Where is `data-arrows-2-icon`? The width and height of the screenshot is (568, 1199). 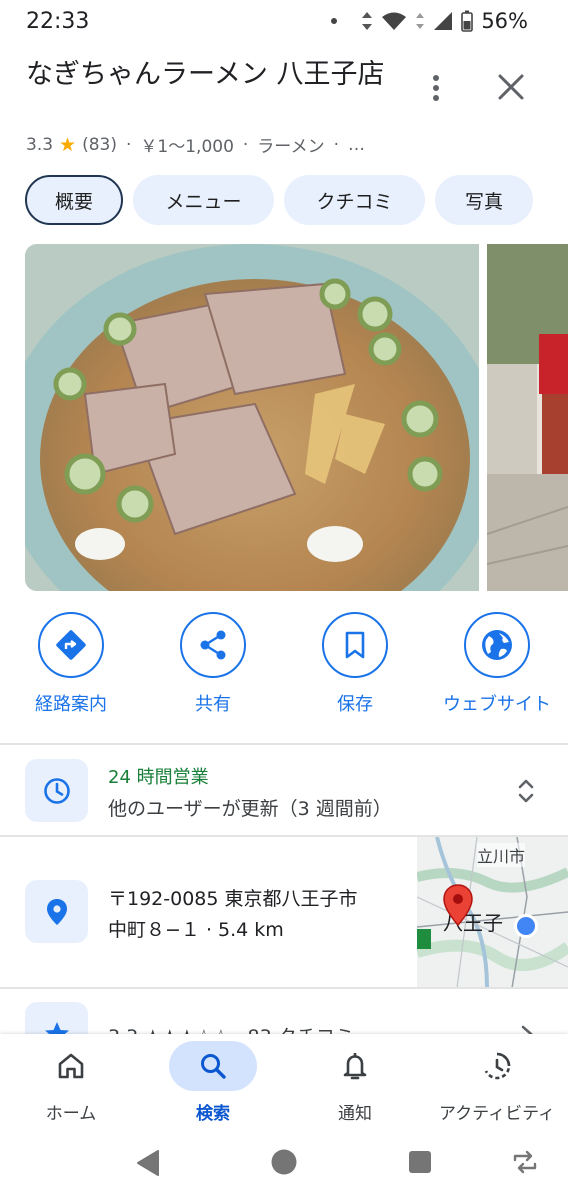
data-arrows-2-icon is located at coordinates (420, 21).